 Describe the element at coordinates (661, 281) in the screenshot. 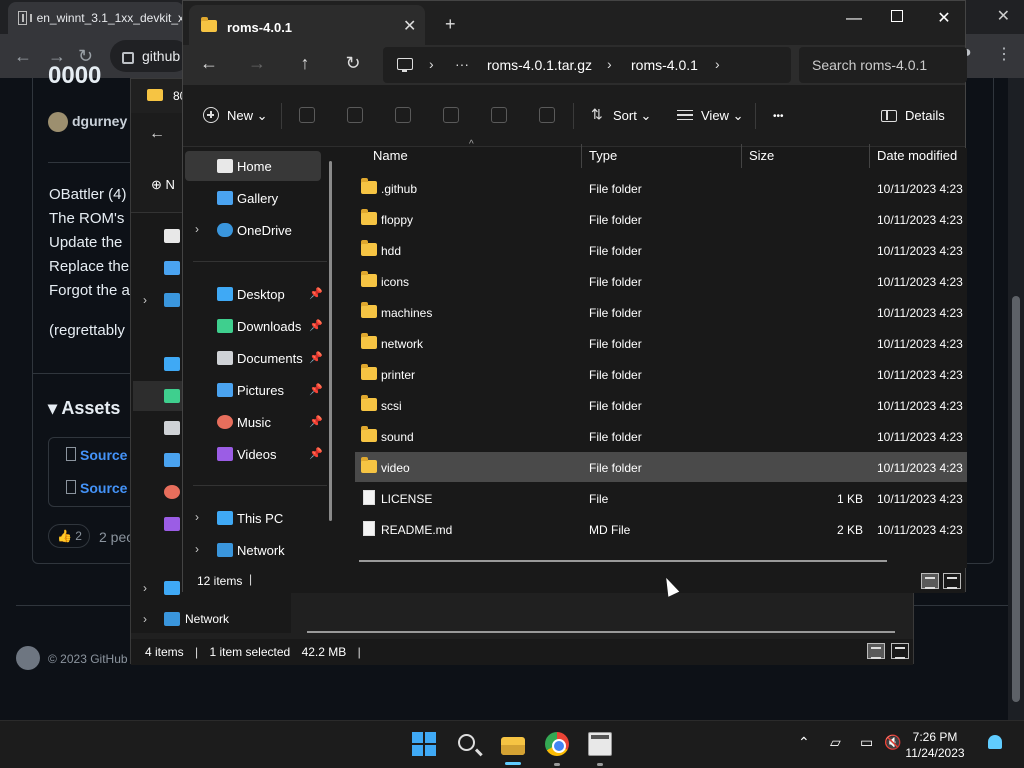

I see `table-row: icons File folder 10/11/2023 4:23 PM` at that location.